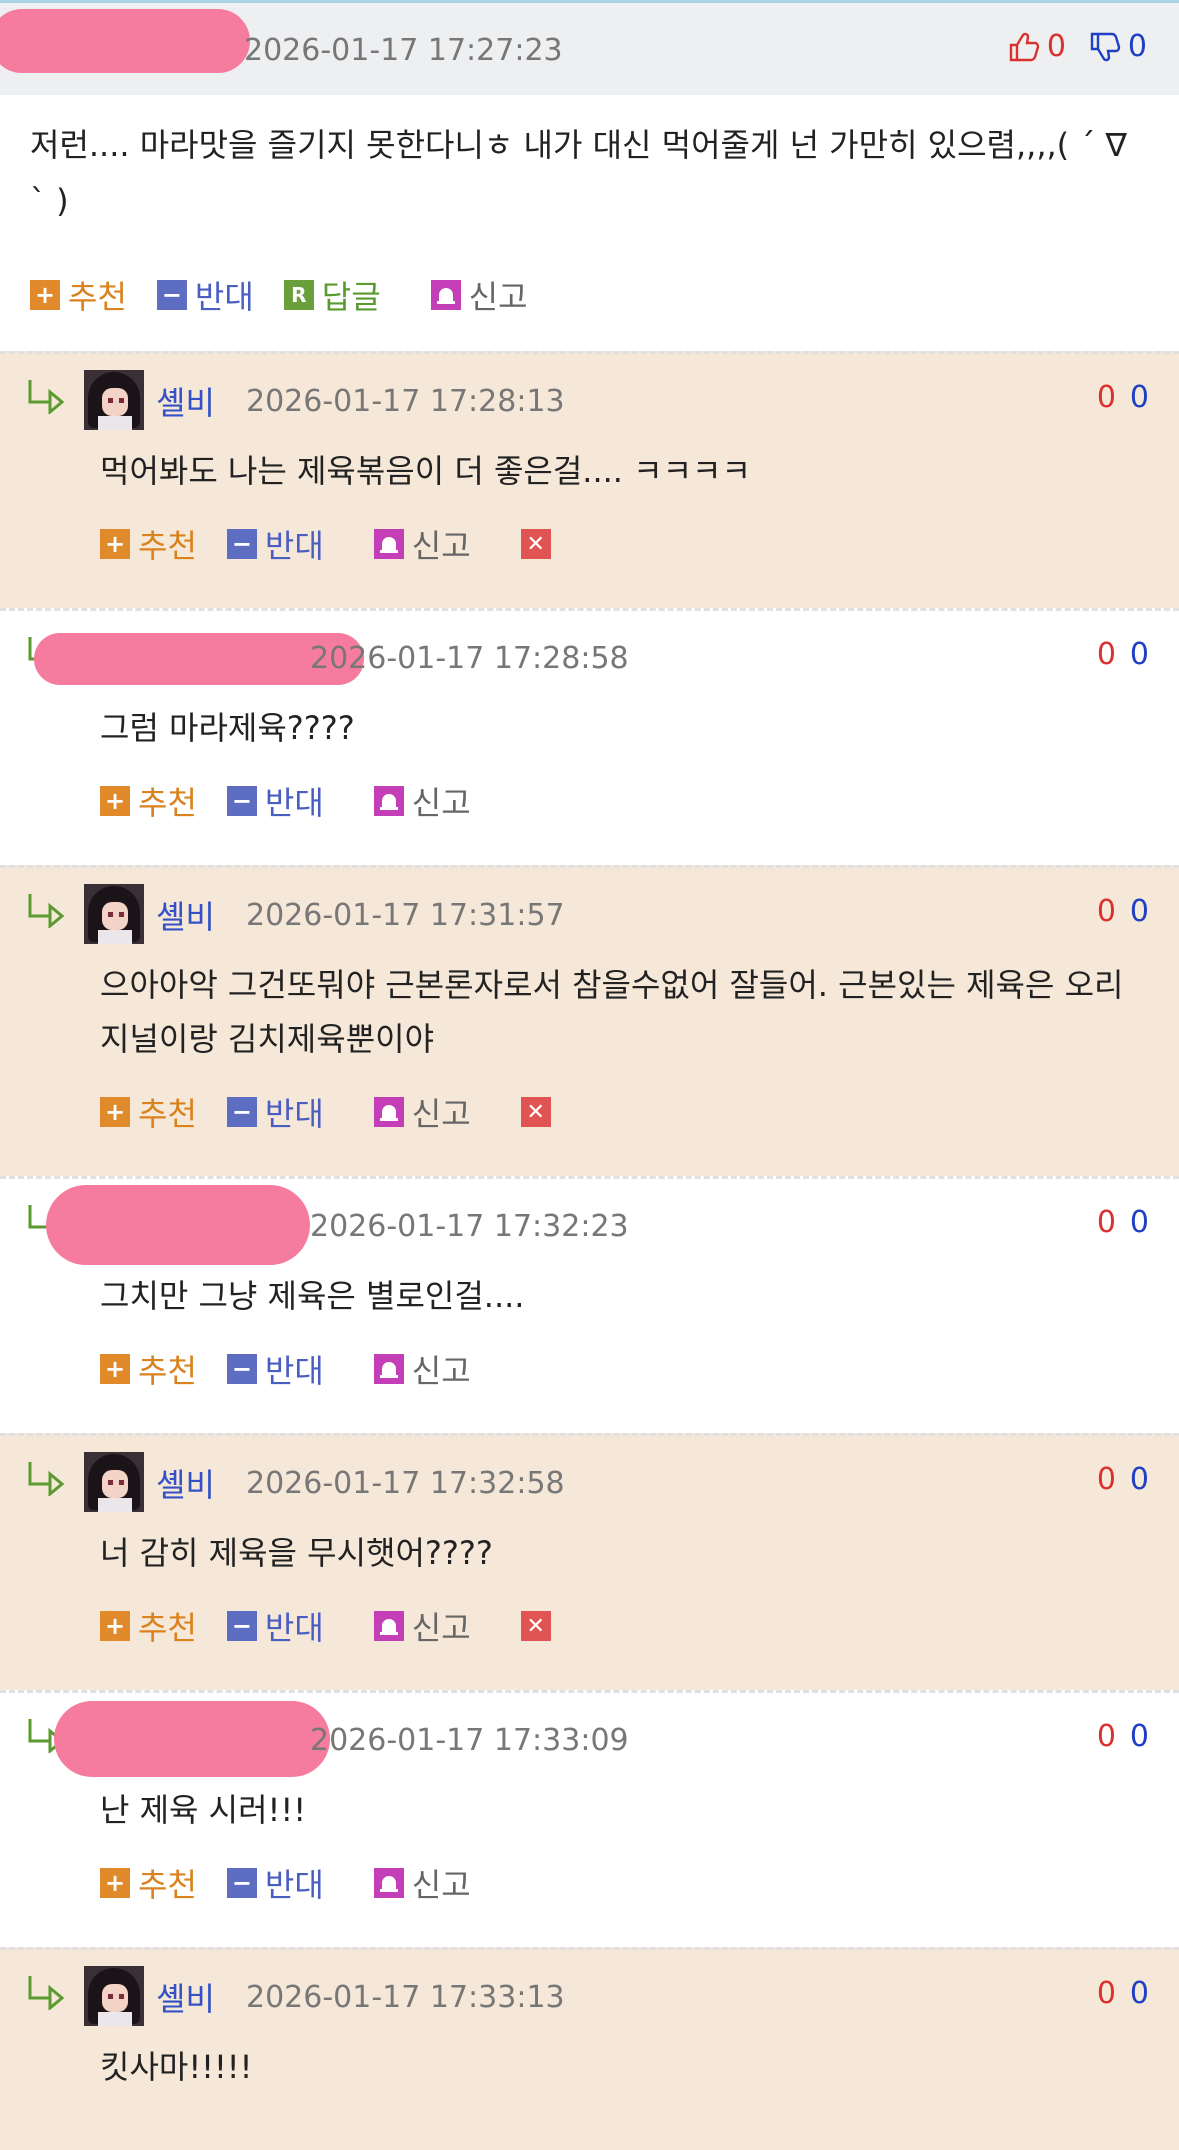  What do you see at coordinates (1056, 46) in the screenshot?
I see `upvote-count: 0` at bounding box center [1056, 46].